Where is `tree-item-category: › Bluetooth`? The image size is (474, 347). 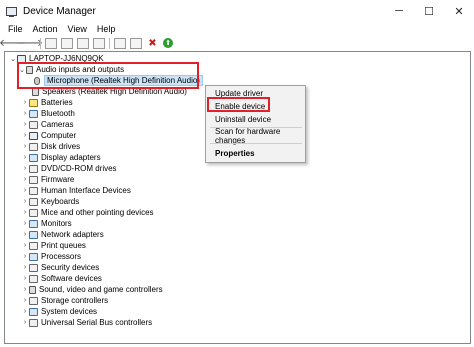
tree-item-category: › Bluetooth is located at coordinates (48, 113).